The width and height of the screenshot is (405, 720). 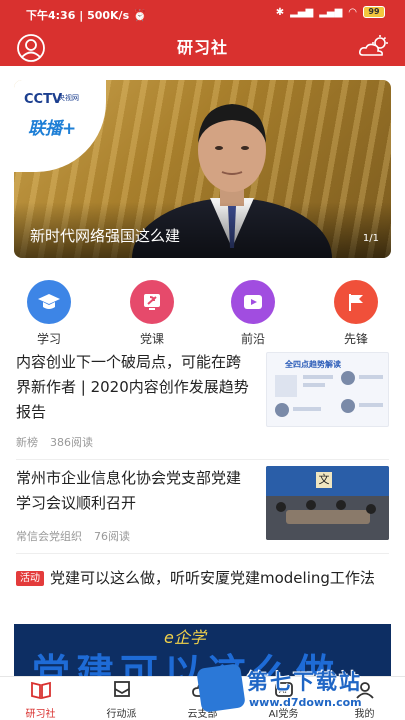 What do you see at coordinates (327, 389) in the screenshot?
I see `feed-item-thumbnail: 全四点趋势解读` at bounding box center [327, 389].